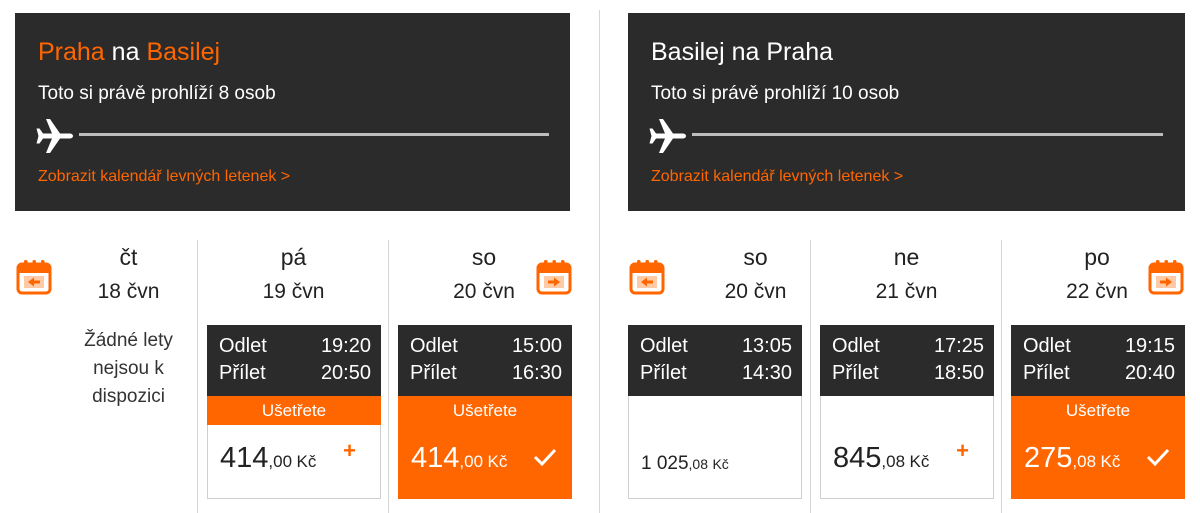 The width and height of the screenshot is (1200, 513). What do you see at coordinates (294, 360) in the screenshot?
I see `flight-times: Odlet 19:20 Přílet 20:50` at bounding box center [294, 360].